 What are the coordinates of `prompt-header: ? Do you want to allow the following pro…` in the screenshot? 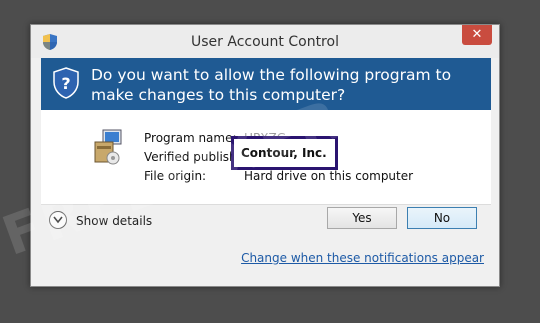 It's located at (266, 84).